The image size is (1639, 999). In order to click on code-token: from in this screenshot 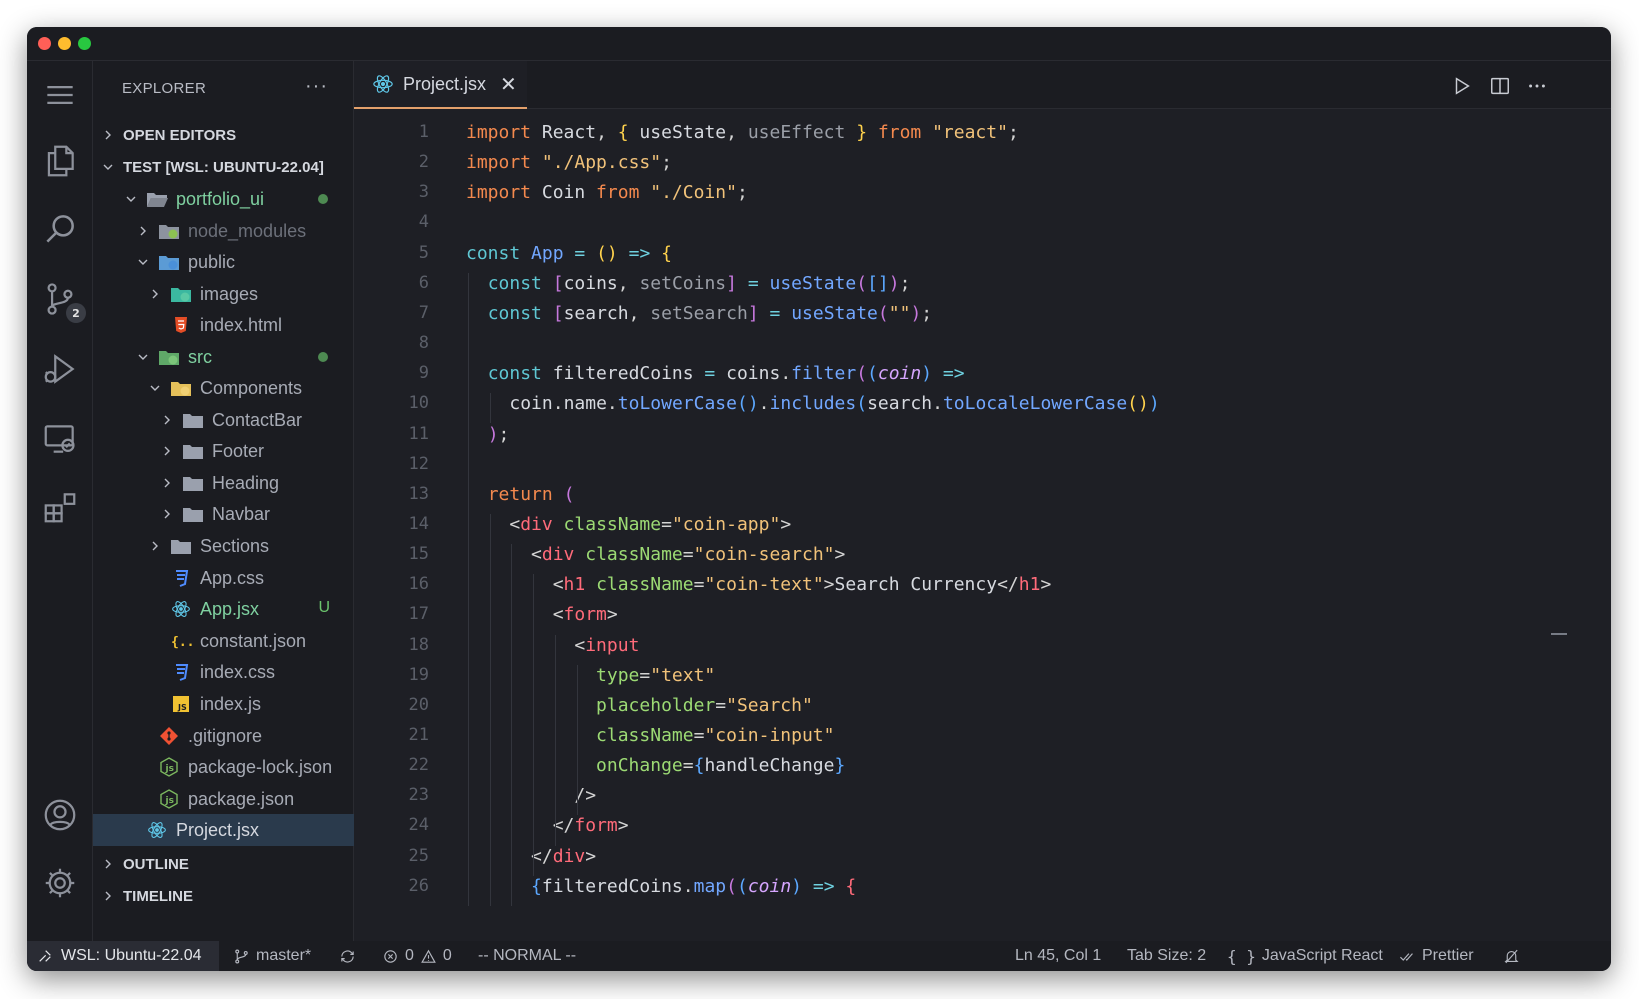, I will do `click(894, 132)`.